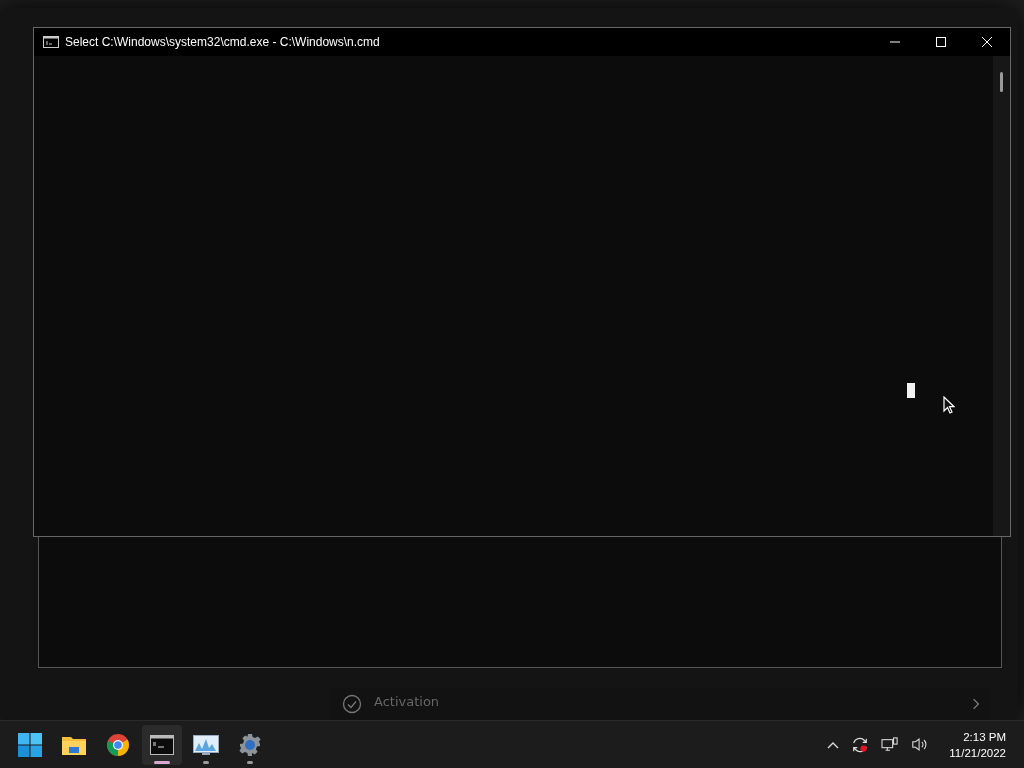  Describe the element at coordinates (206, 744) in the screenshot. I see `chart-monitor-icon` at that location.